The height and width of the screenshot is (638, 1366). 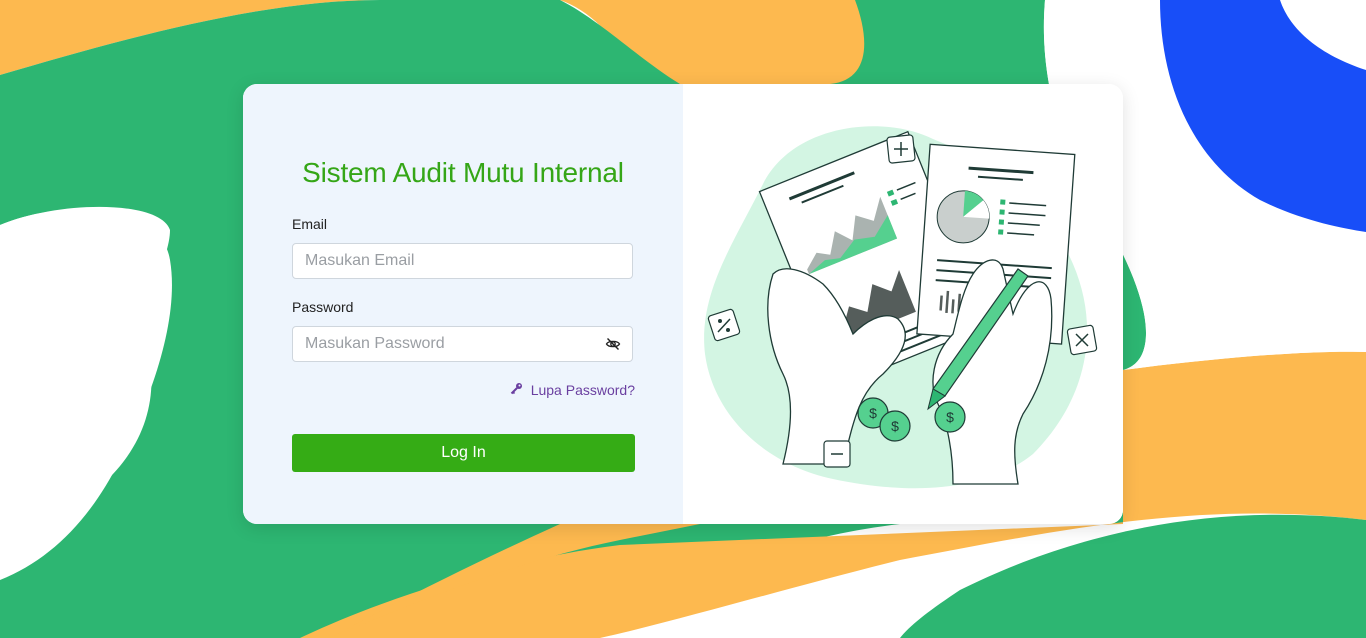 What do you see at coordinates (582, 390) in the screenshot?
I see `forgot-password-label: Lupa Password?` at bounding box center [582, 390].